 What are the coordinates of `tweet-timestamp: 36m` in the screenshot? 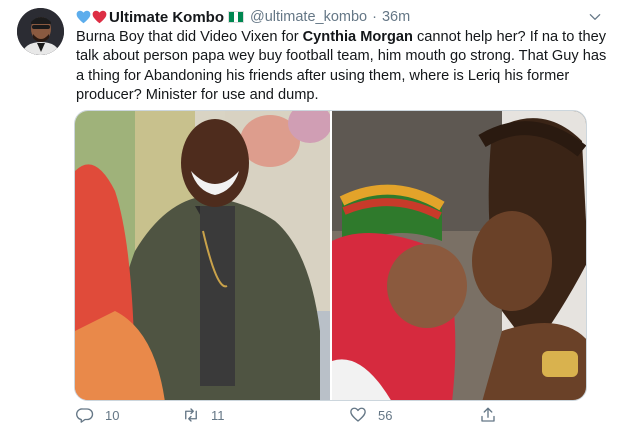 It's located at (396, 17).